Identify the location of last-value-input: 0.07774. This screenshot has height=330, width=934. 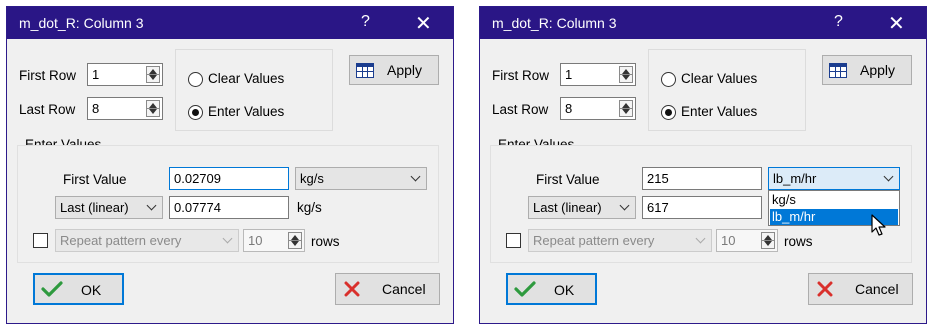
(229, 207).